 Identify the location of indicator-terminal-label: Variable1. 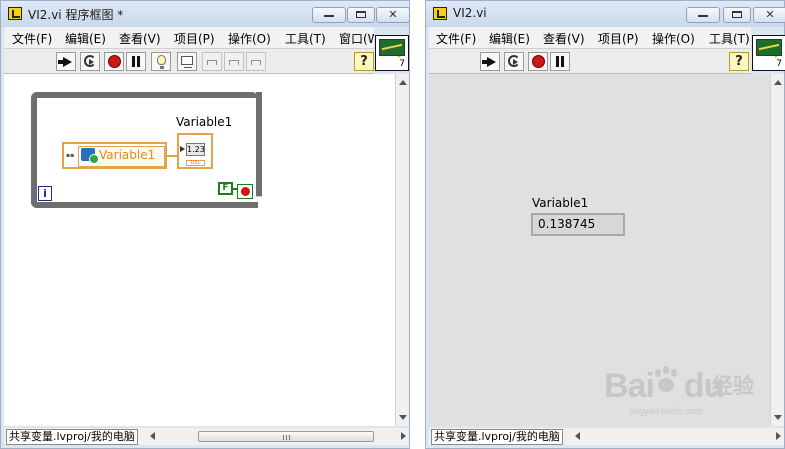
(204, 122).